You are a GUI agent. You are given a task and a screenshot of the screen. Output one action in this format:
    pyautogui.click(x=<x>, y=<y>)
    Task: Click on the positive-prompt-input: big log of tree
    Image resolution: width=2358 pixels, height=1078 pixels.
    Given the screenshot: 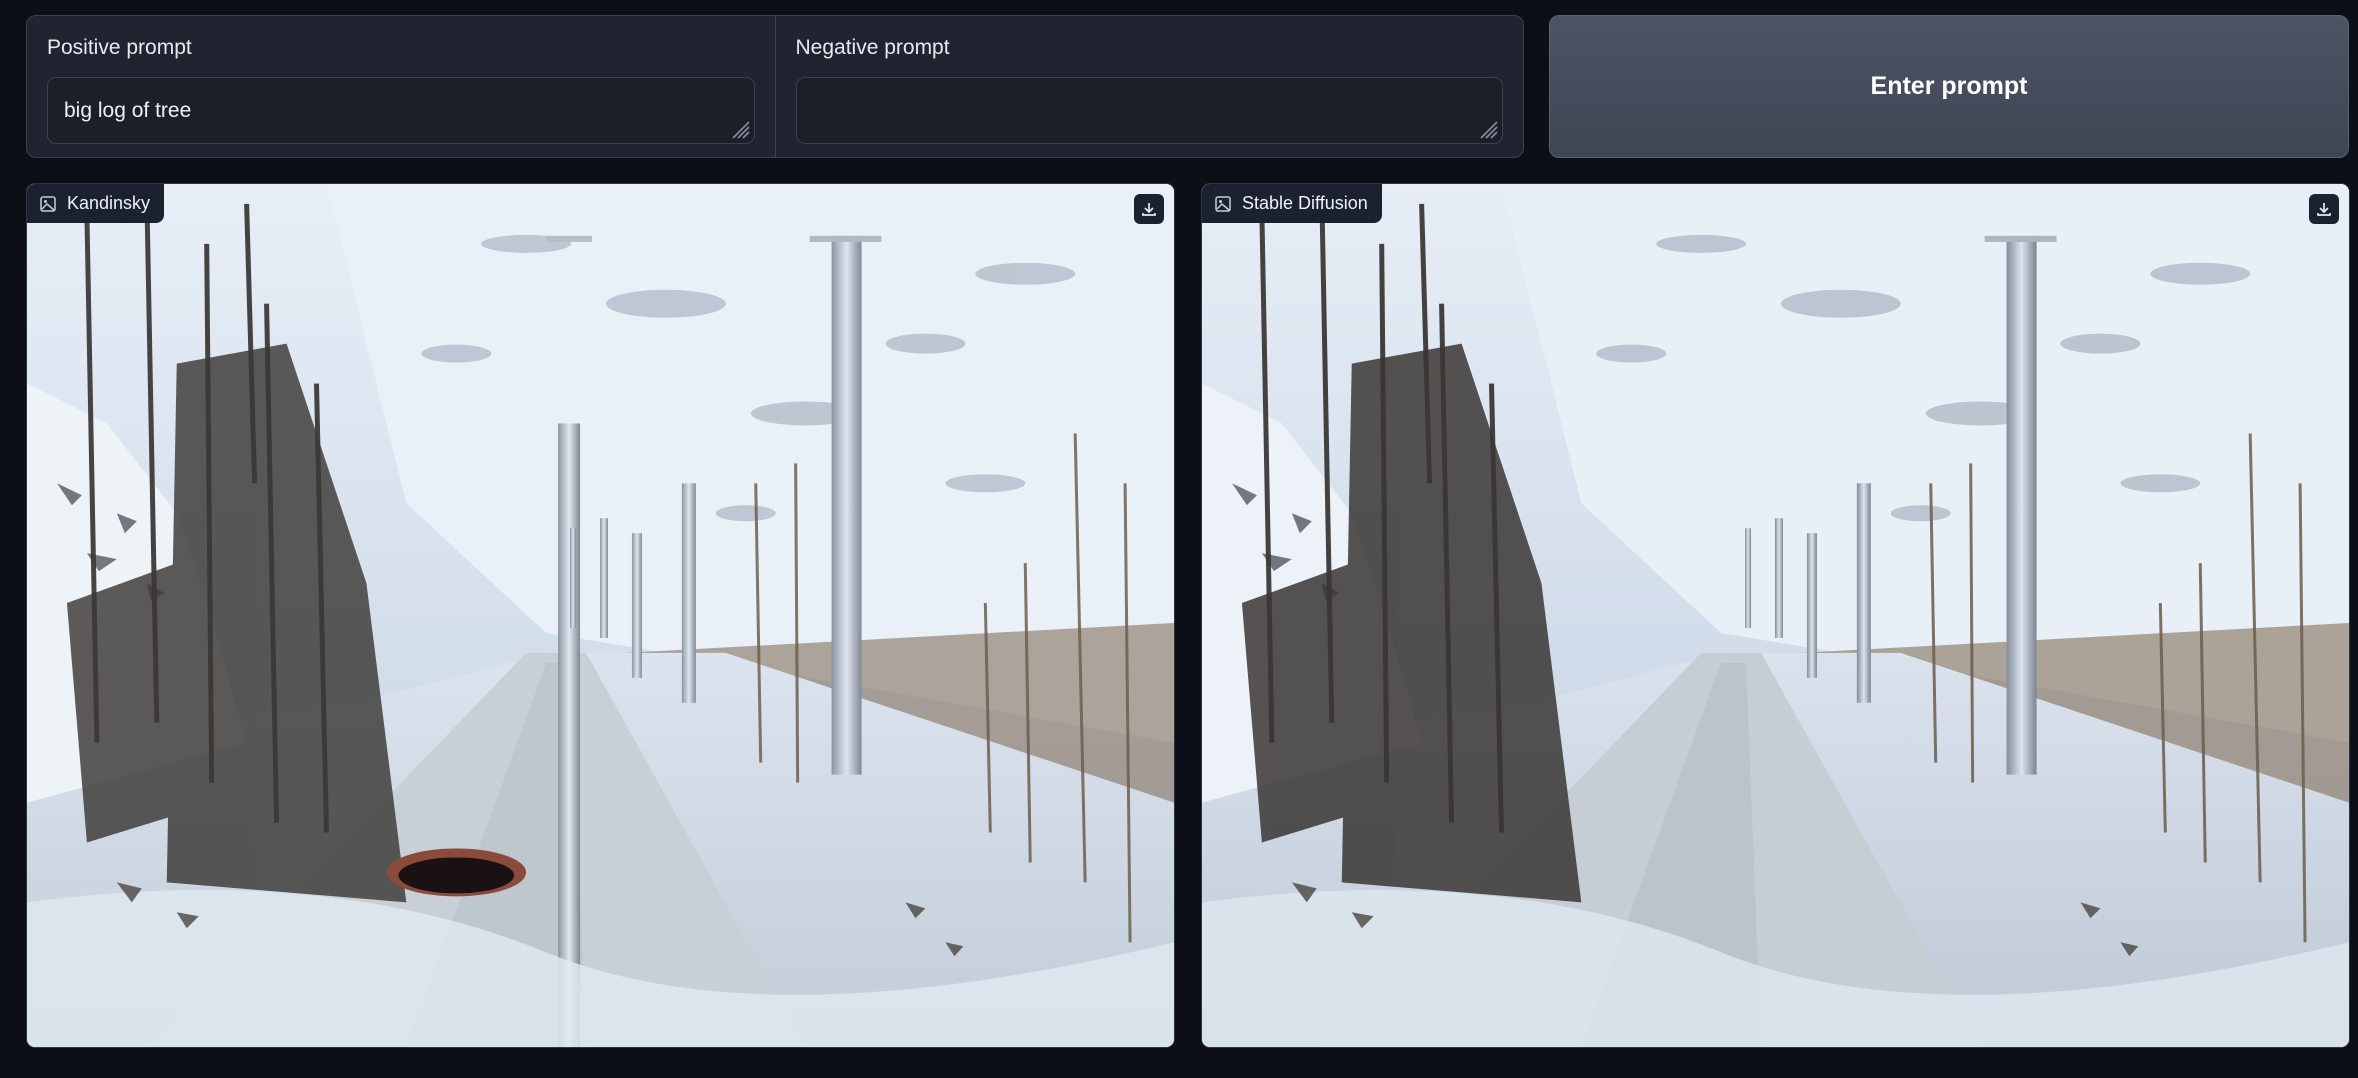 What is the action you would take?
    pyautogui.click(x=401, y=110)
    